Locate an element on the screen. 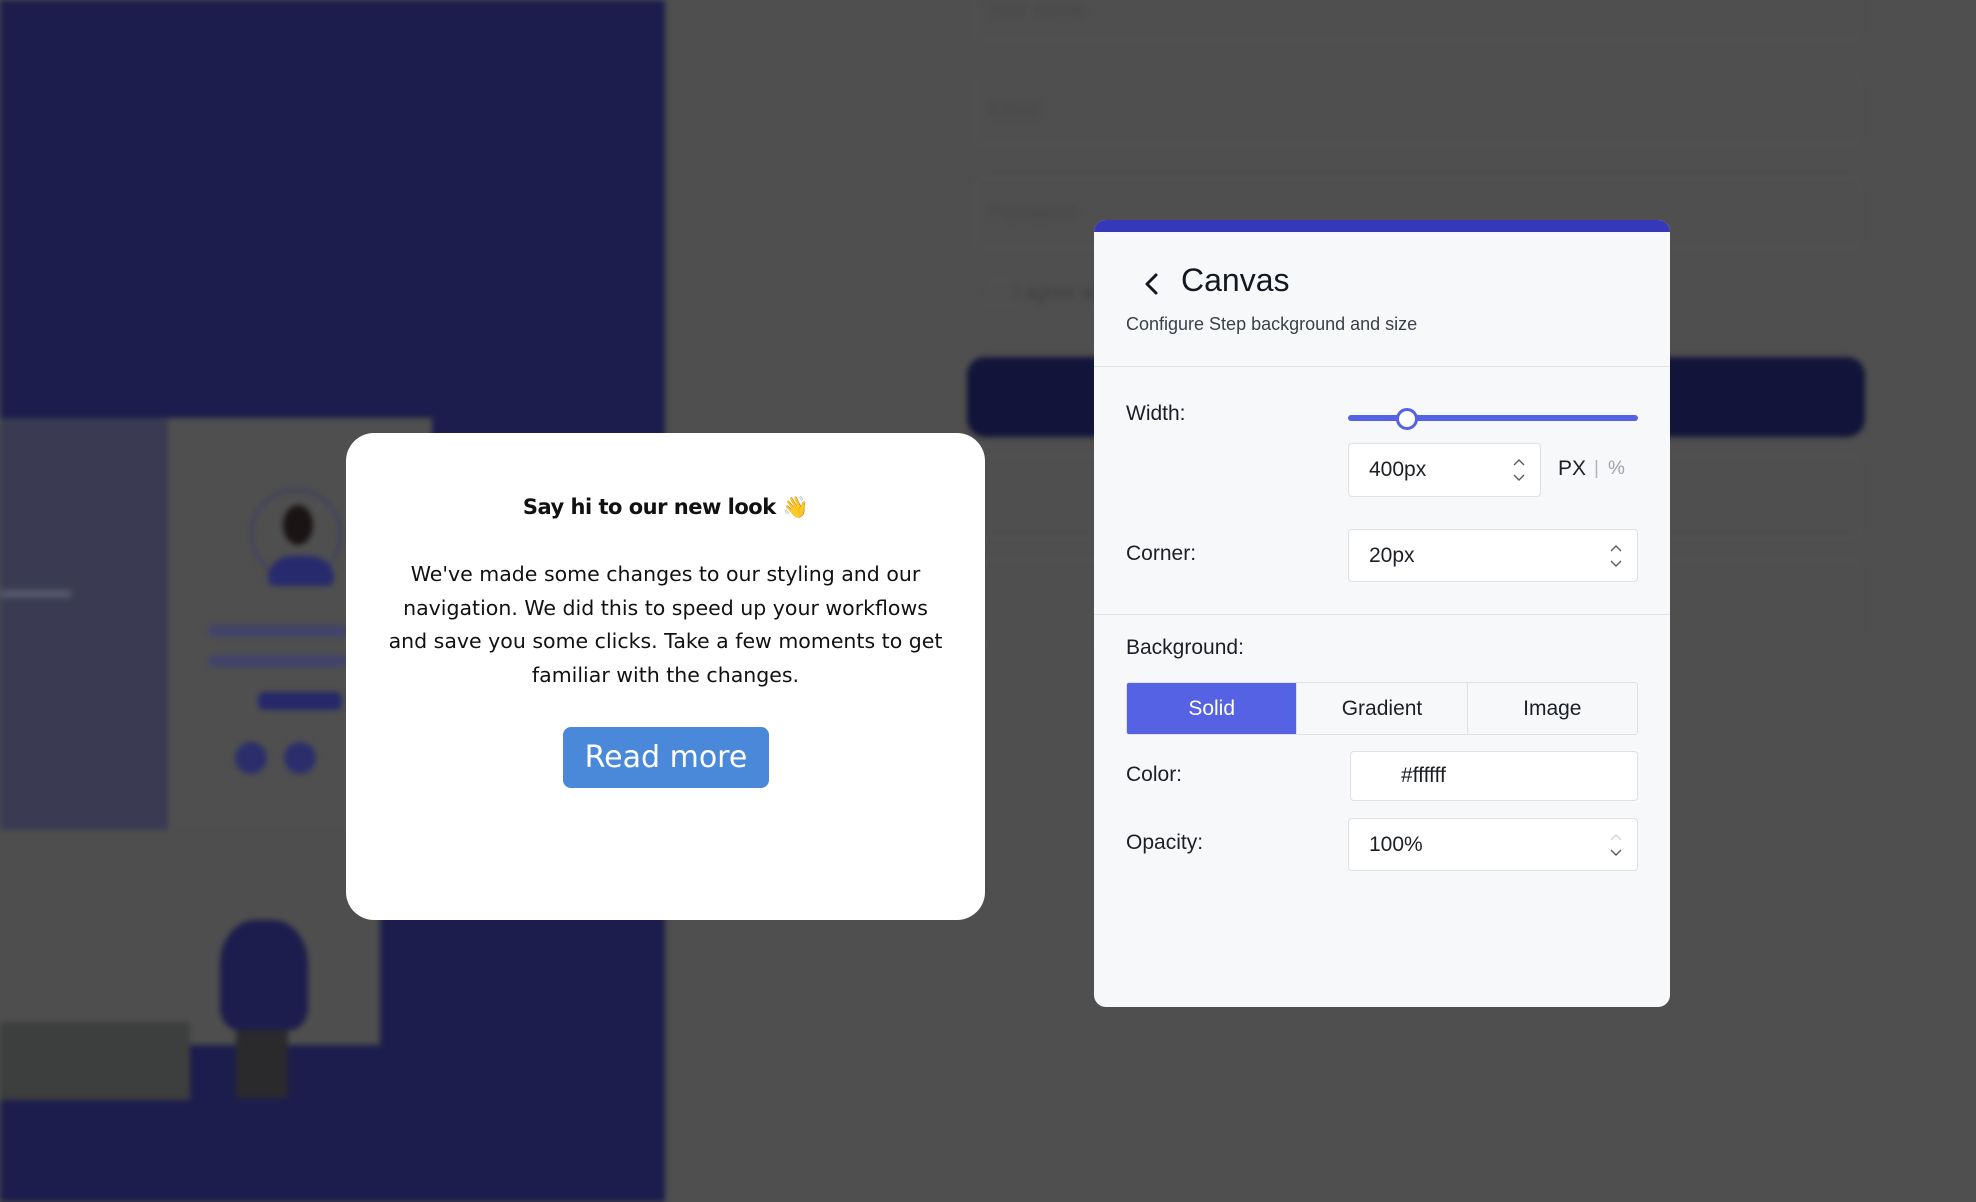 The height and width of the screenshot is (1202, 1976). back-button is located at coordinates (1152, 284).